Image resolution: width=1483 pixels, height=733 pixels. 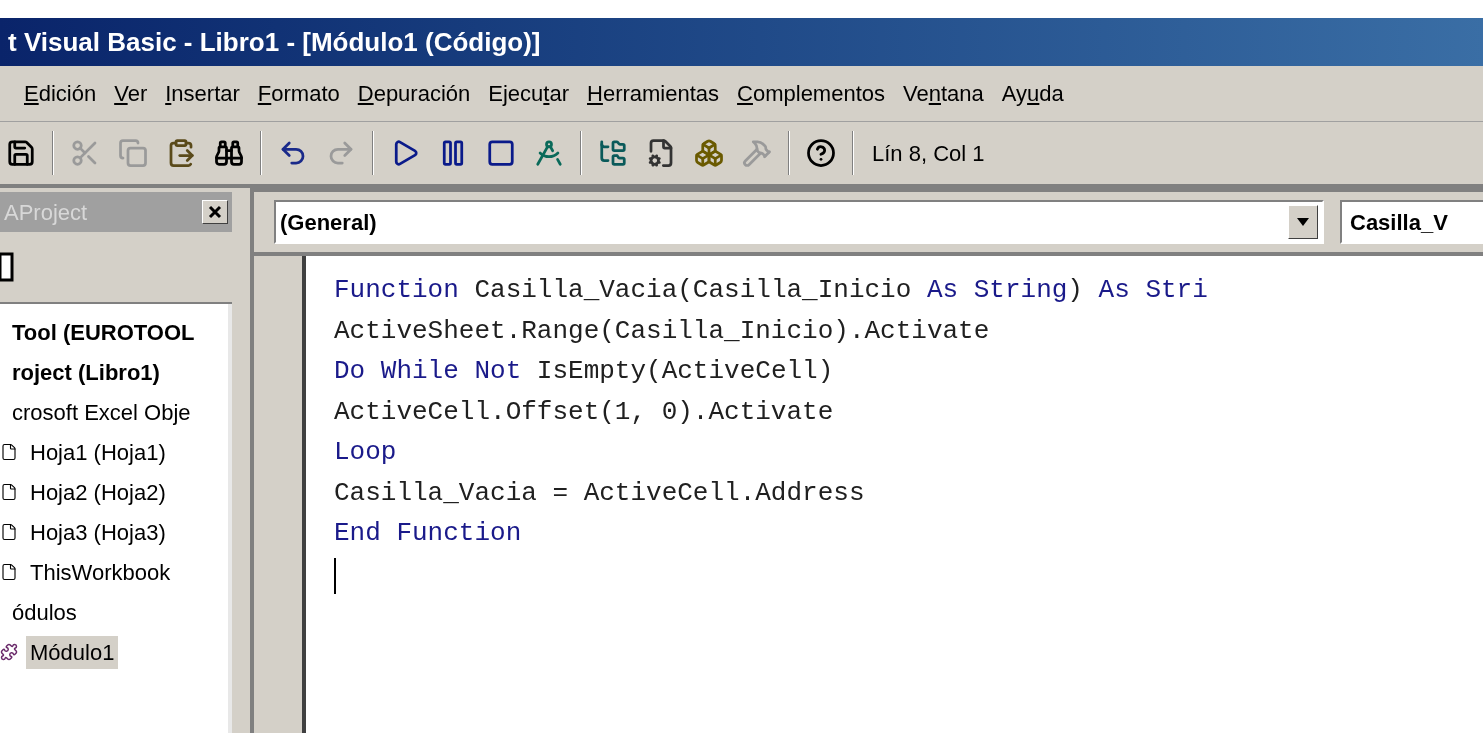 What do you see at coordinates (72, 652) in the screenshot?
I see `tree-item: Módulo1` at bounding box center [72, 652].